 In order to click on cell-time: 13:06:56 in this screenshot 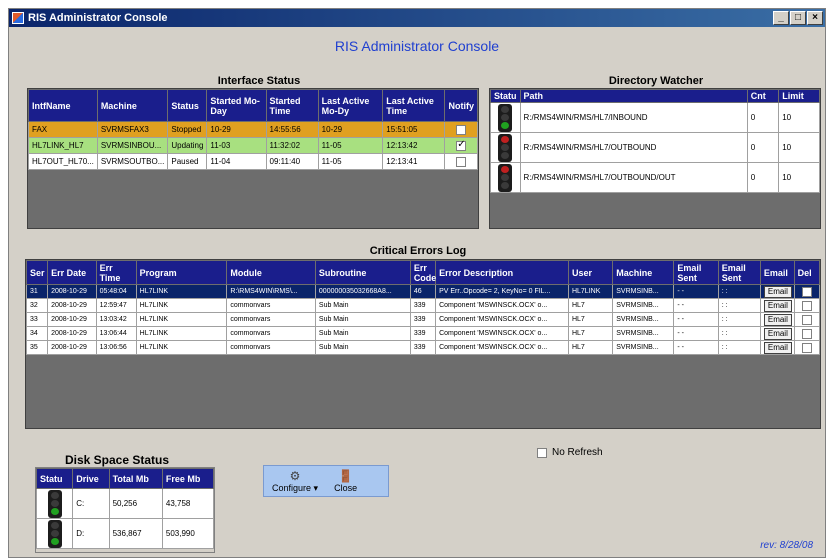, I will do `click(116, 347)`.